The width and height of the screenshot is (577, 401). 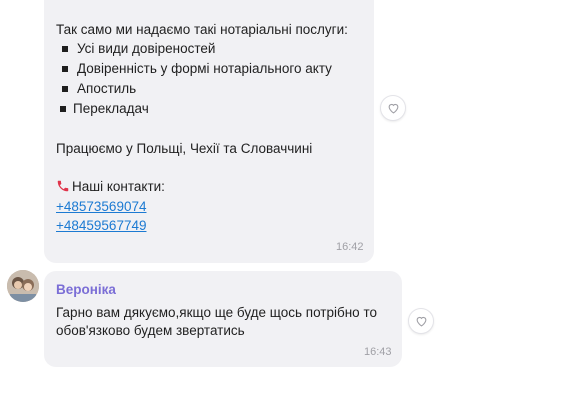 I want to click on contacts-line: Наші контакти:, so click(x=110, y=187).